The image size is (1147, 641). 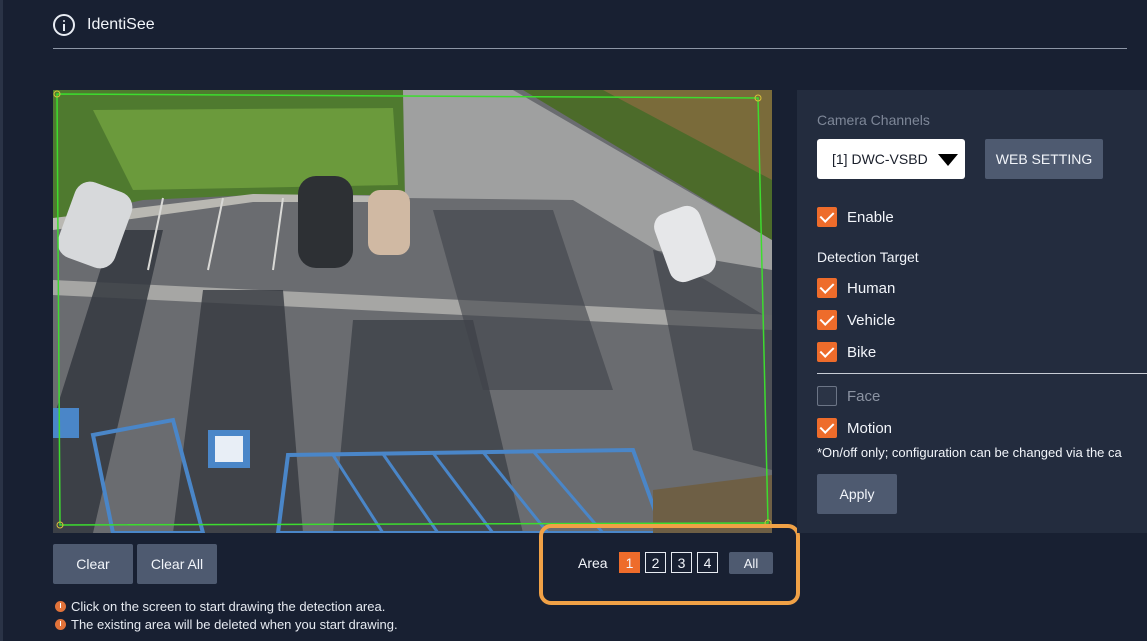 I want to click on human-label: Human, so click(x=871, y=288).